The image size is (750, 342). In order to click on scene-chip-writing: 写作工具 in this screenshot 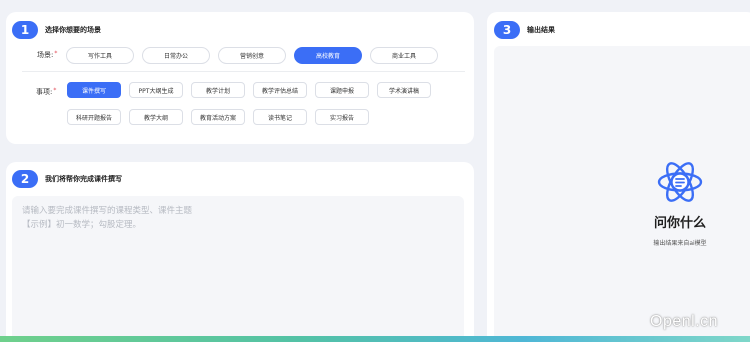, I will do `click(100, 55)`.